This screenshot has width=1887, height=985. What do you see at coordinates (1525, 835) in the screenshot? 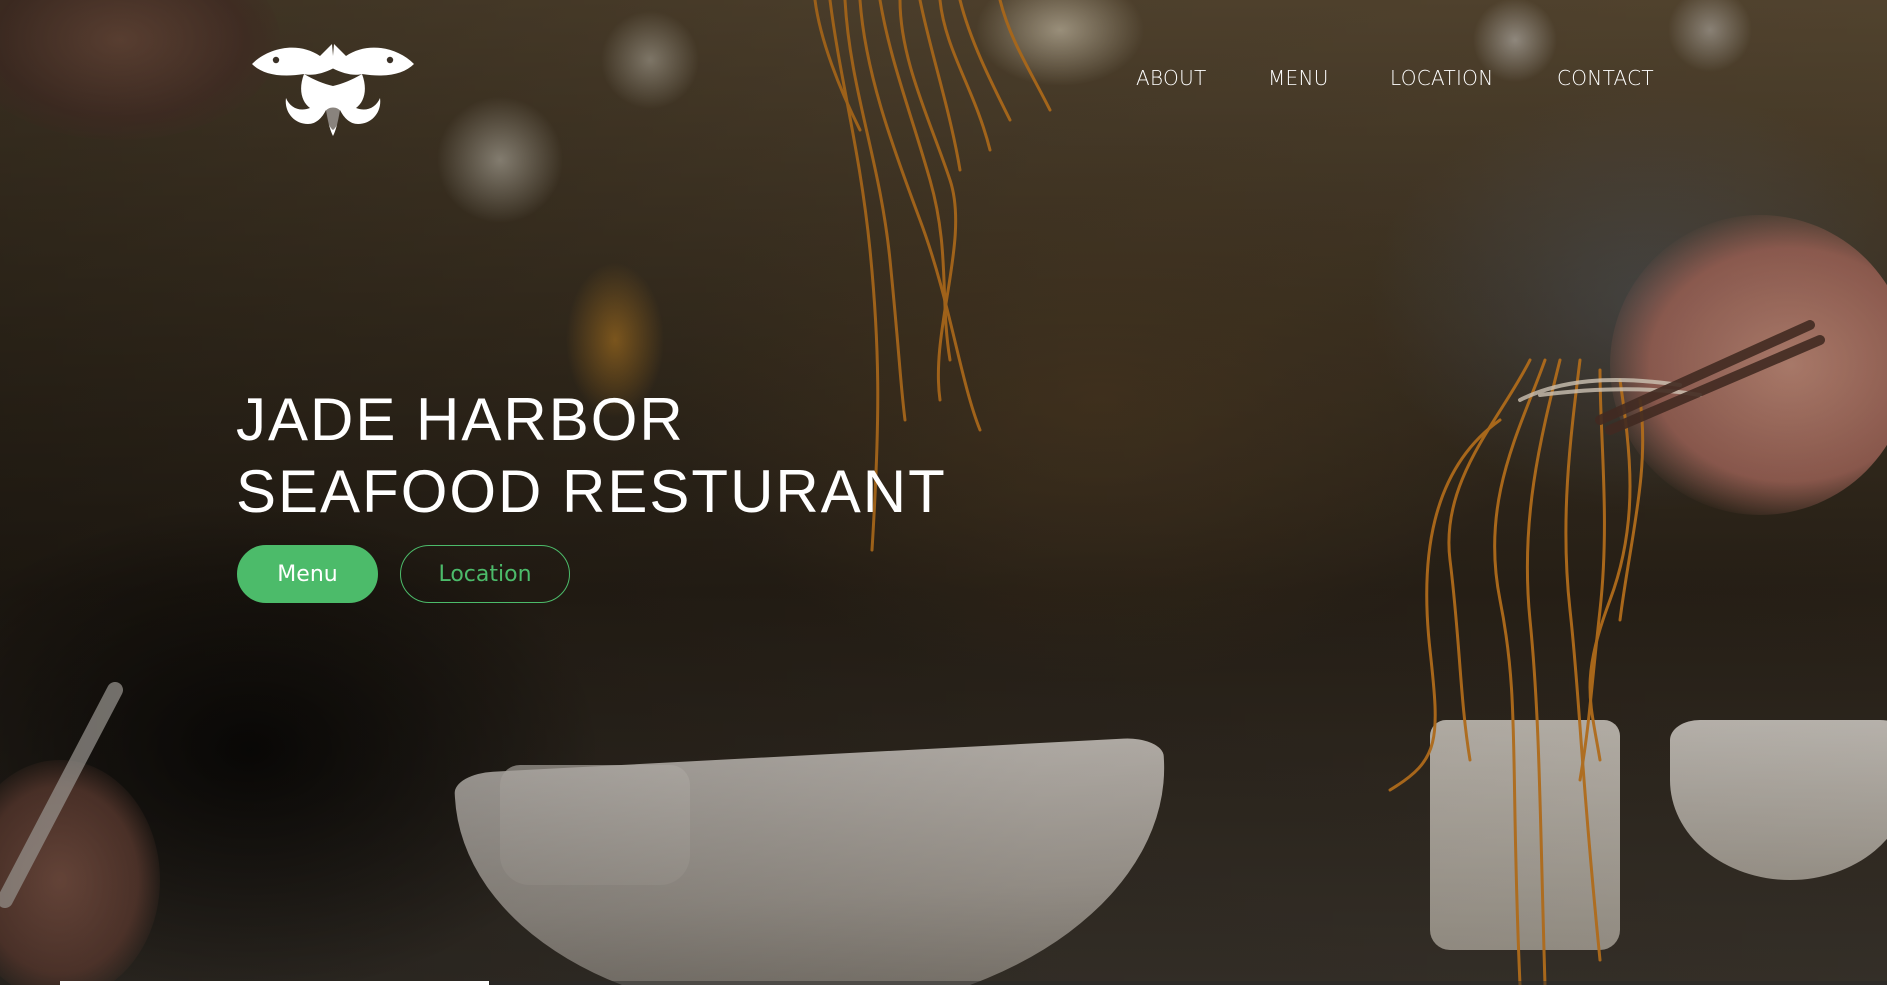
I see `cup-photo-element` at bounding box center [1525, 835].